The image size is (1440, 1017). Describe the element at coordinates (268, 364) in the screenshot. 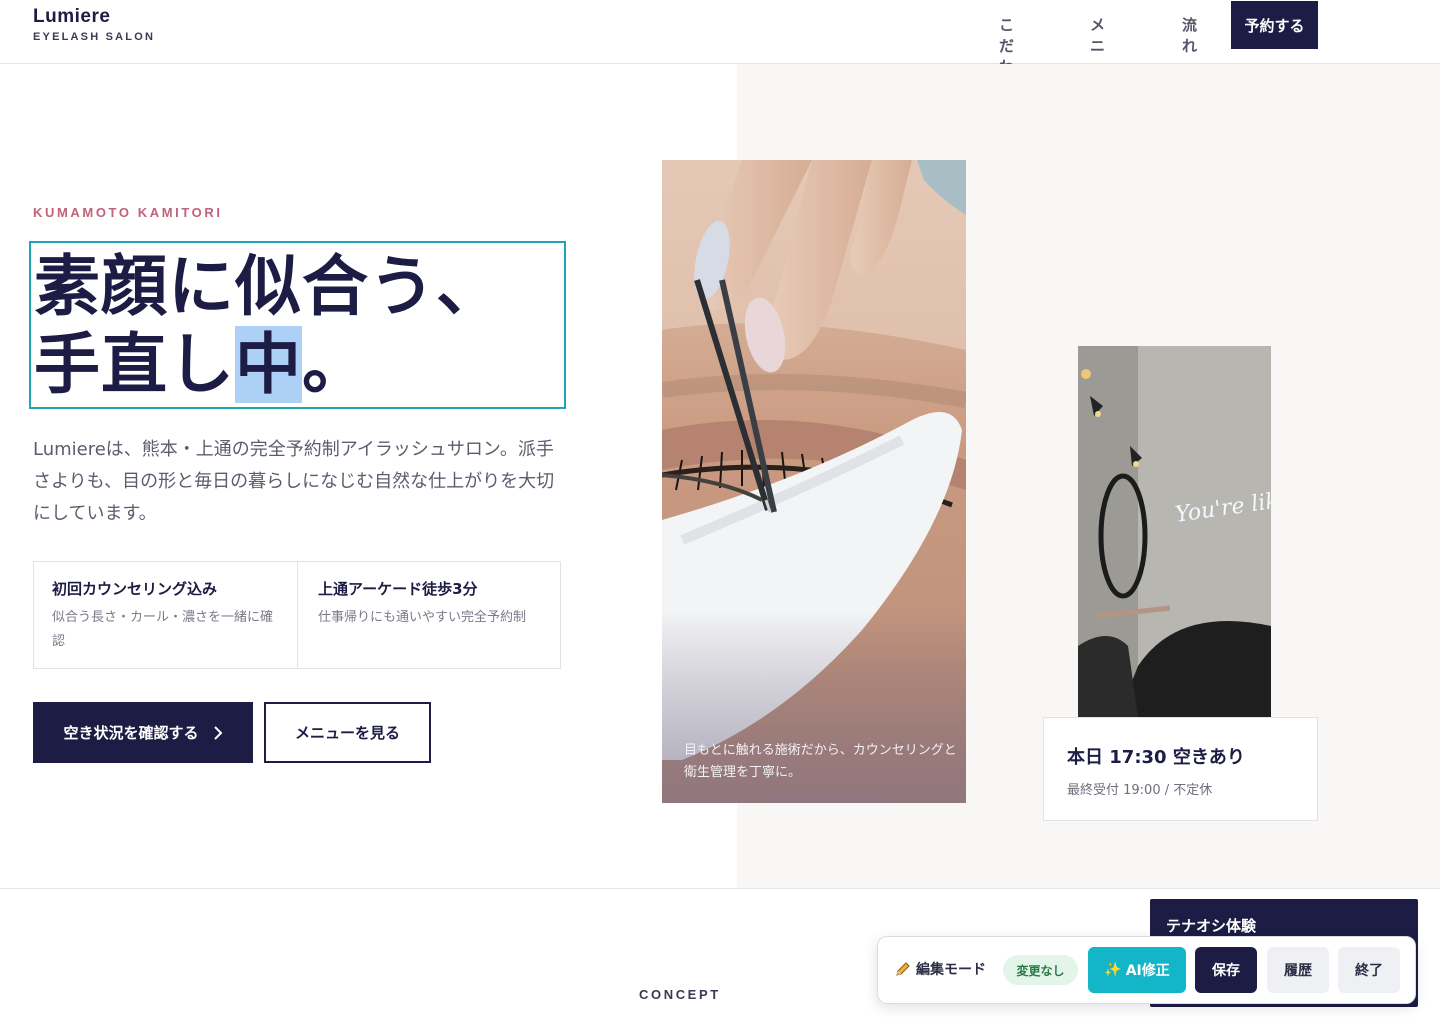

I see `text-selection: 中` at that location.